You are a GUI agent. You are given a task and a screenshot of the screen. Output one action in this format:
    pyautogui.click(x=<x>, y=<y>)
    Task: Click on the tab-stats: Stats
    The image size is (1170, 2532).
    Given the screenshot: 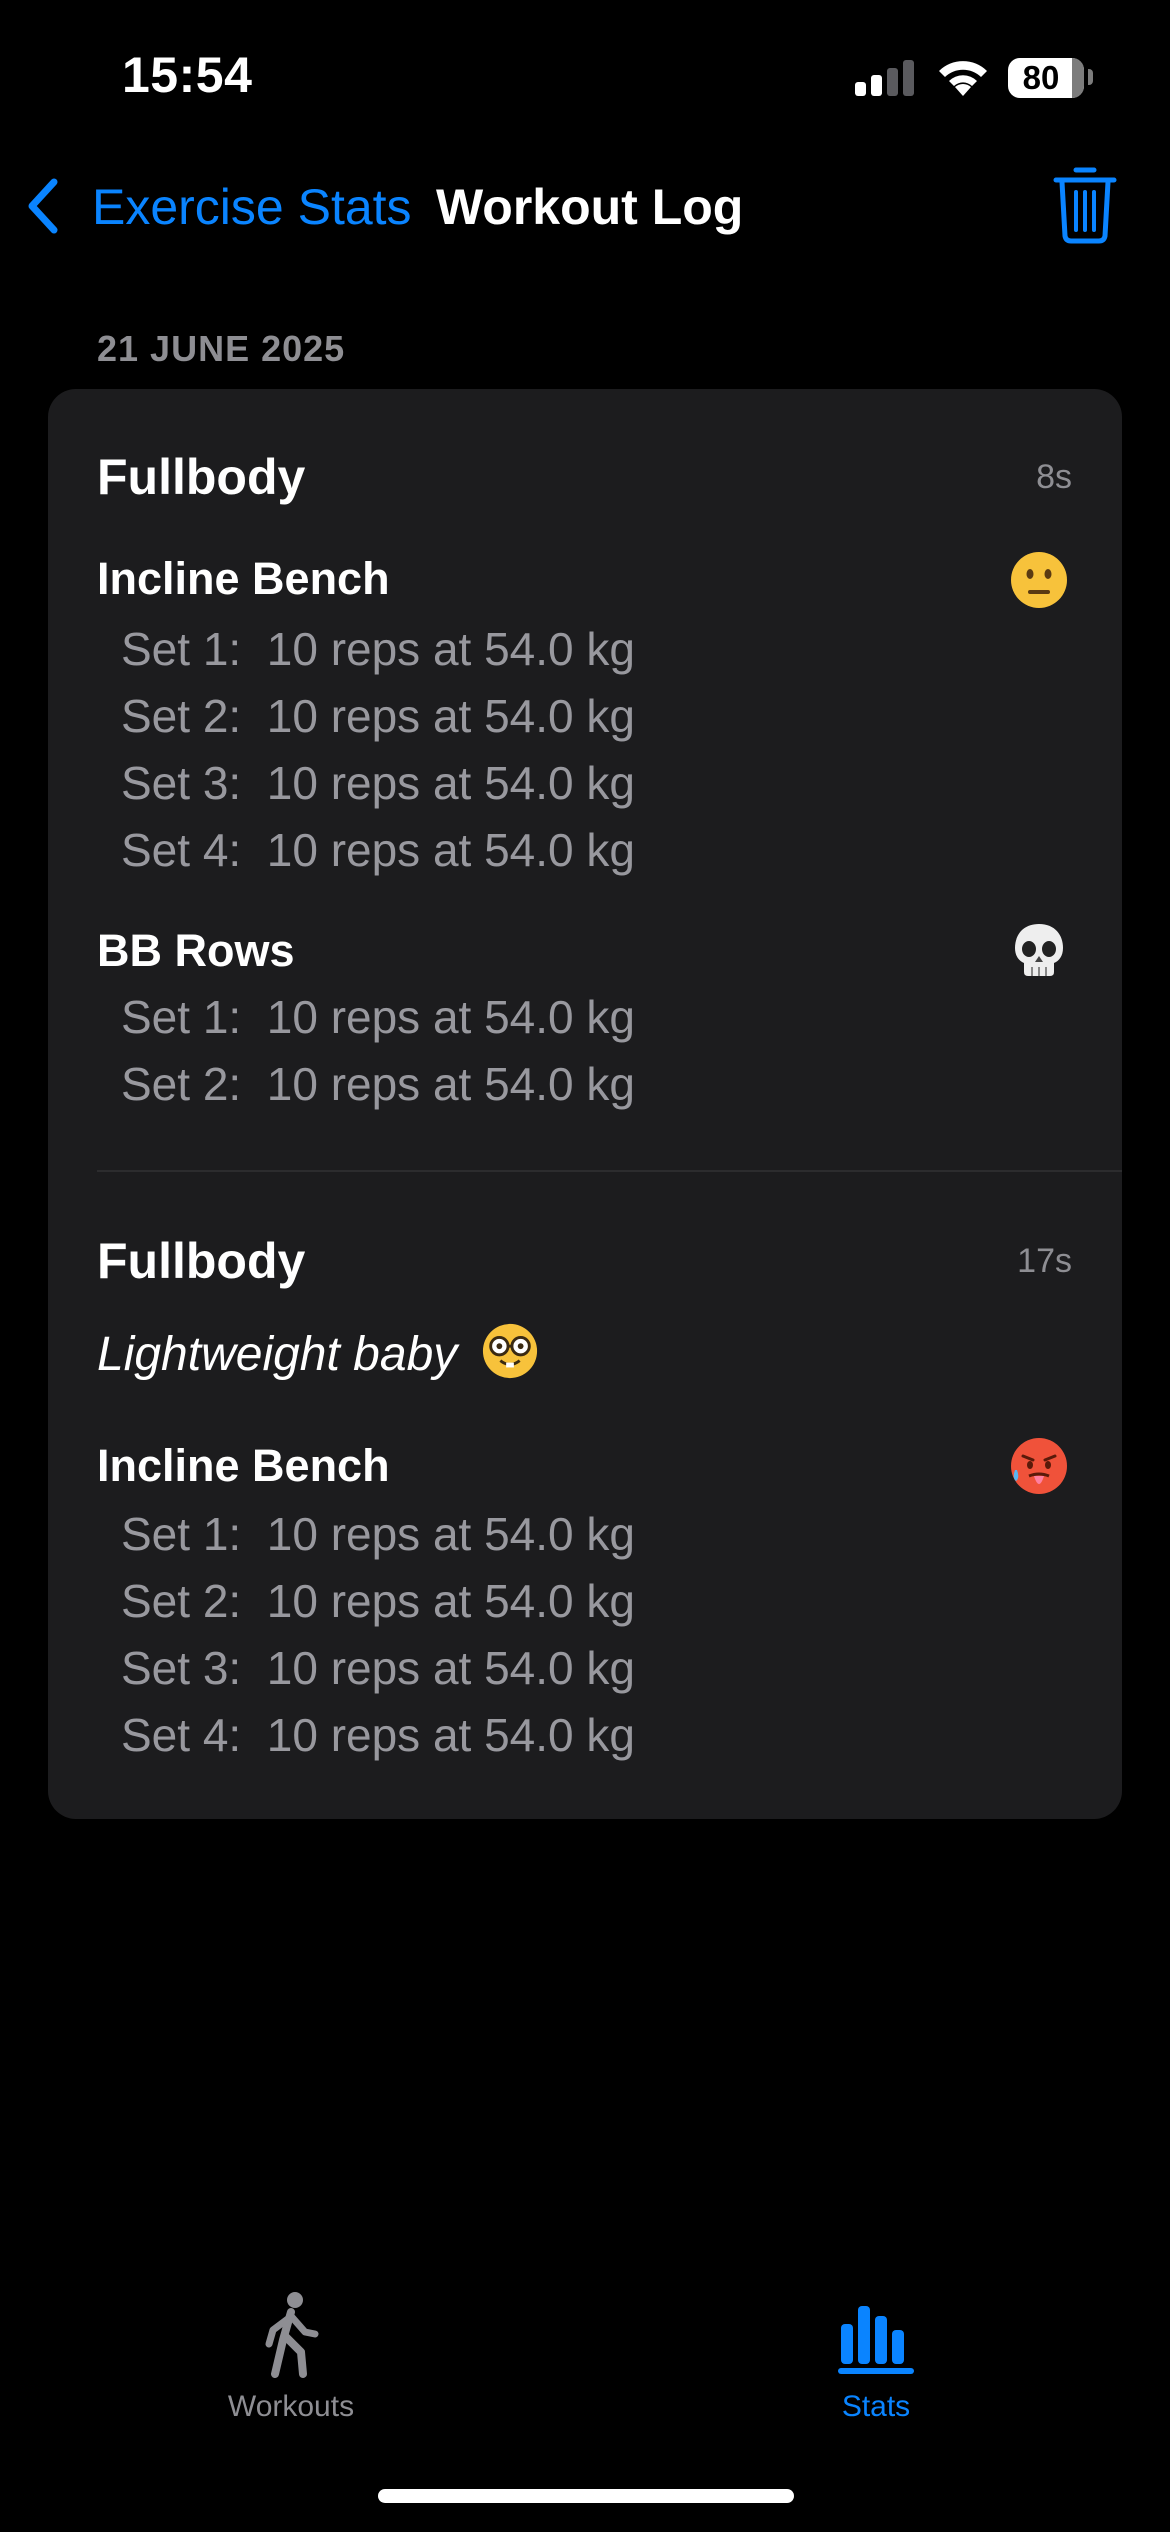 What is the action you would take?
    pyautogui.click(x=876, y=2365)
    